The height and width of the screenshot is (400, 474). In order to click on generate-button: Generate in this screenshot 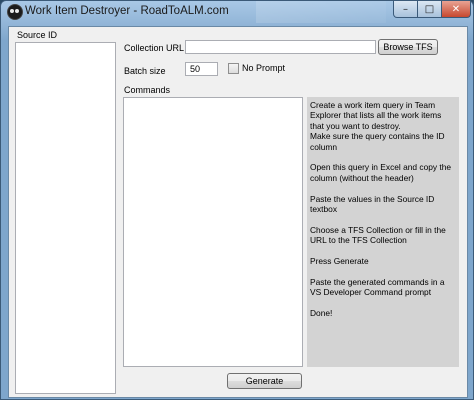, I will do `click(264, 381)`.